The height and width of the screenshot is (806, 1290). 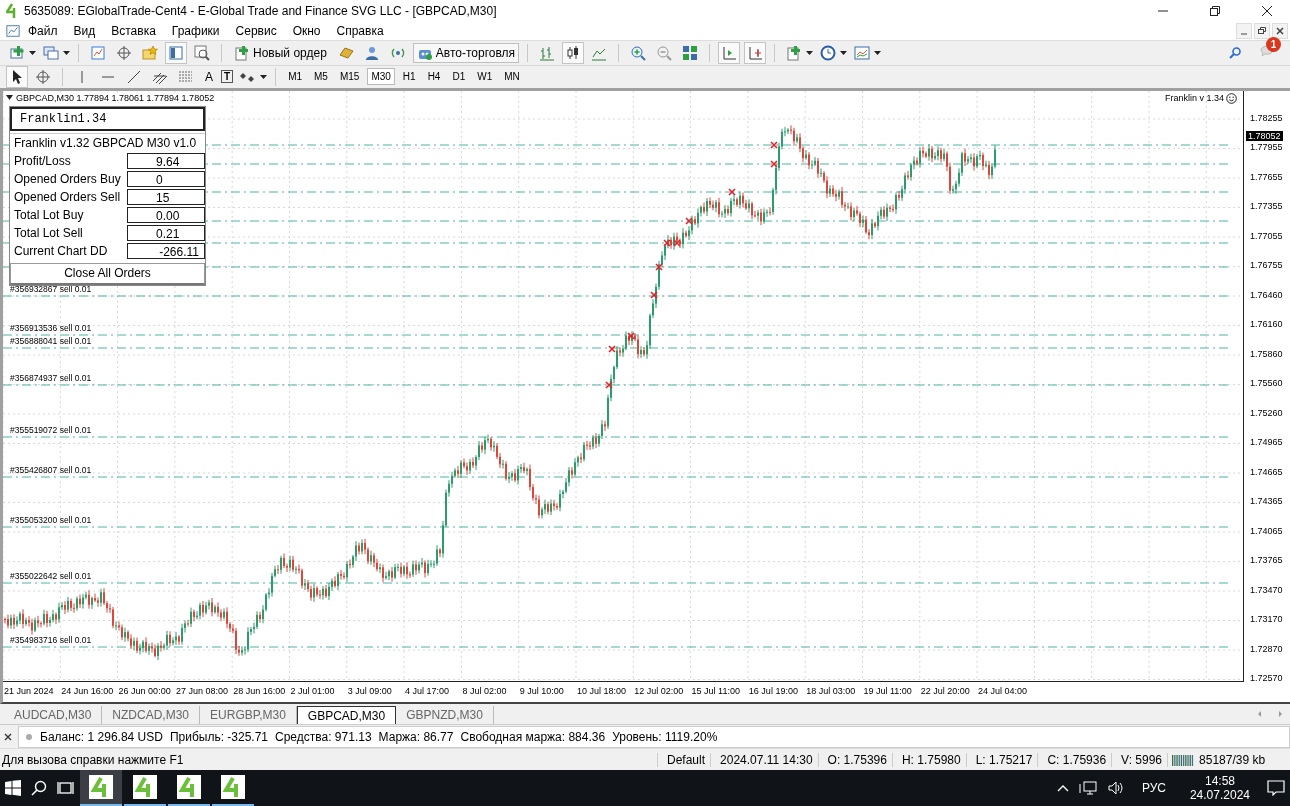 What do you see at coordinates (1219, 781) in the screenshot?
I see `clock-time: 14:58` at bounding box center [1219, 781].